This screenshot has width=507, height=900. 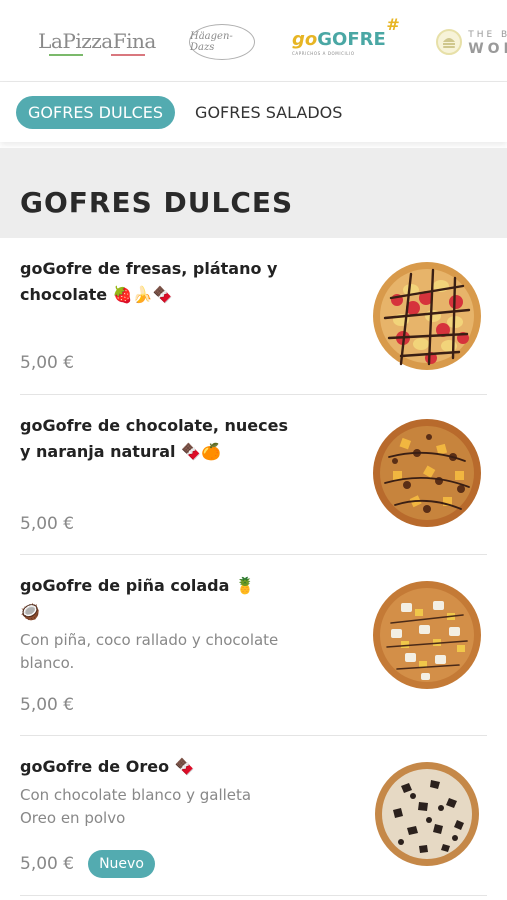 I want to click on product-title: goGofre de Oreo 🍫, so click(x=165, y=767).